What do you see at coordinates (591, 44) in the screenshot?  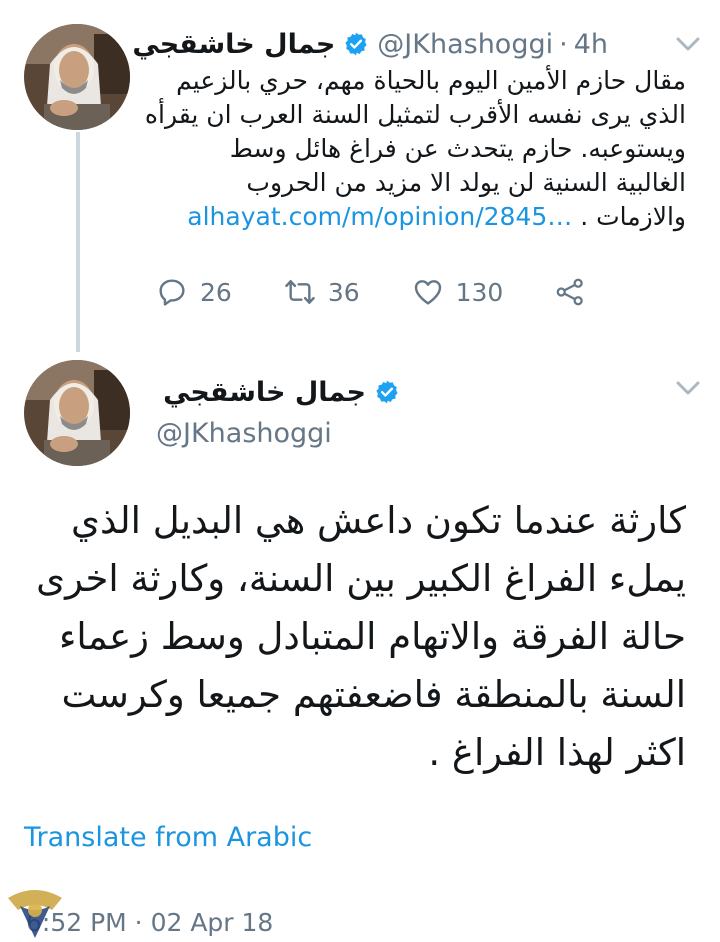 I see `tweet-time: 4h` at bounding box center [591, 44].